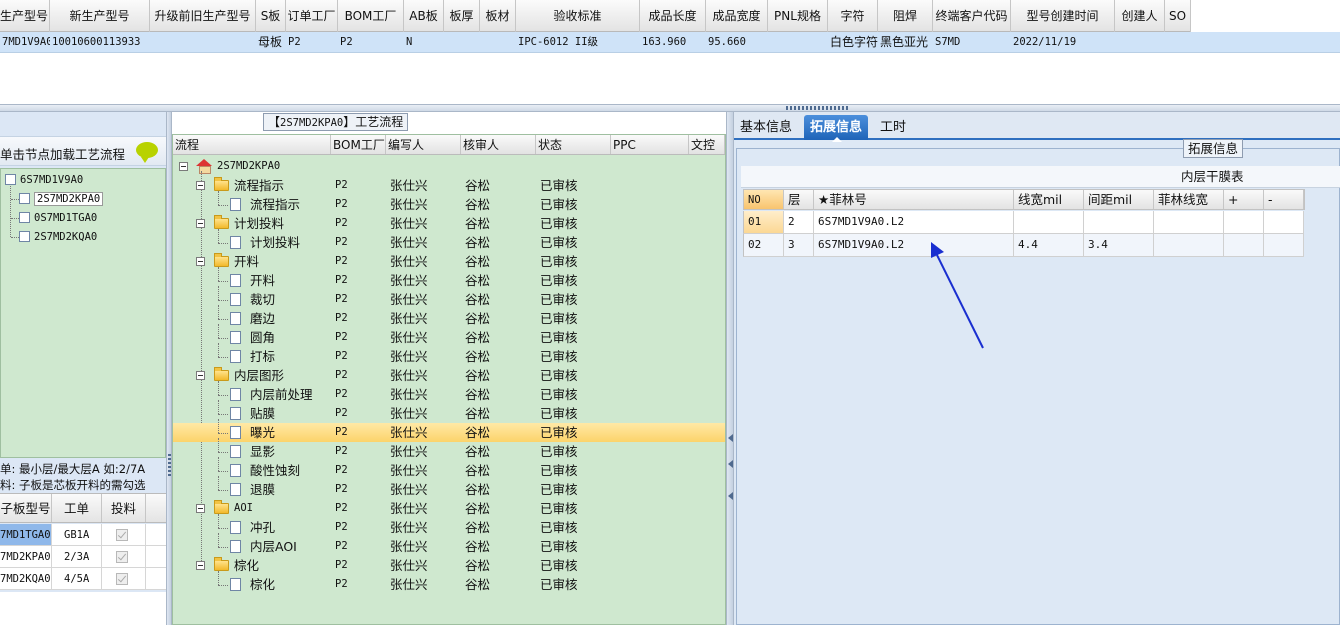  What do you see at coordinates (1244, 199) in the screenshot?
I see `dryfilm-col-header: +` at bounding box center [1244, 199].